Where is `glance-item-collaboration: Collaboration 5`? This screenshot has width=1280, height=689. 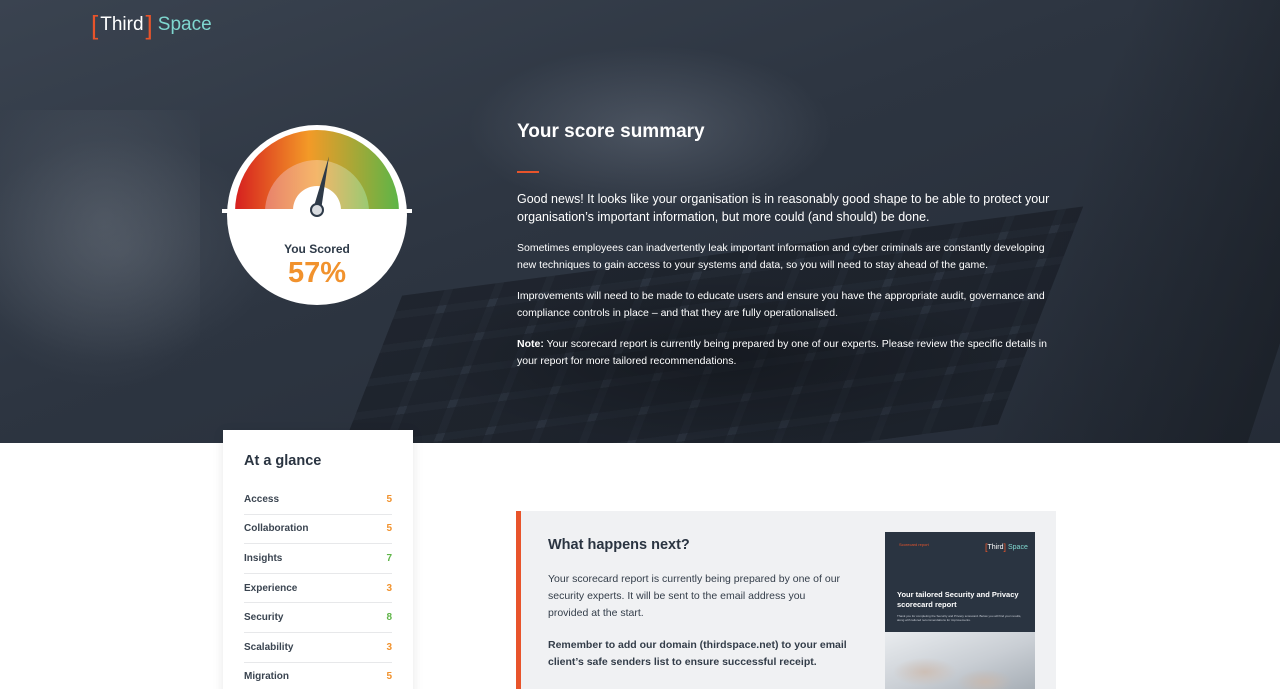 glance-item-collaboration: Collaboration 5 is located at coordinates (318, 530).